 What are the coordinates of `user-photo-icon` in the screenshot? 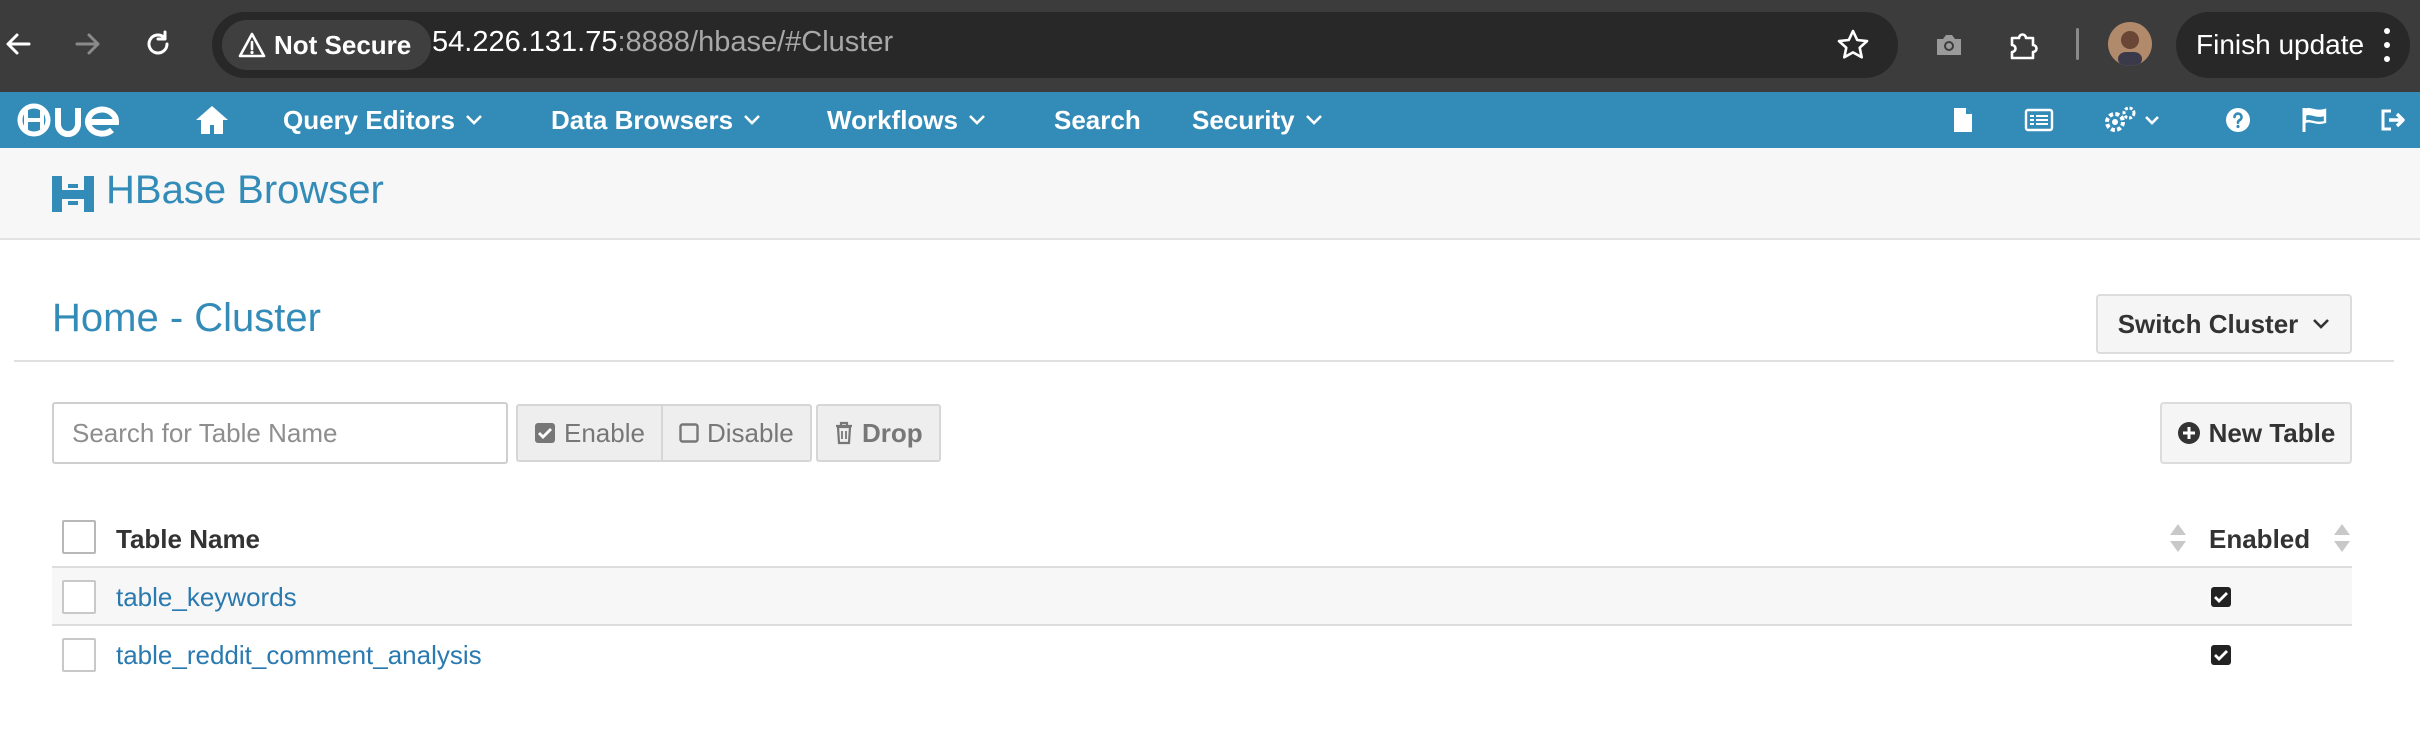 It's located at (2130, 44).